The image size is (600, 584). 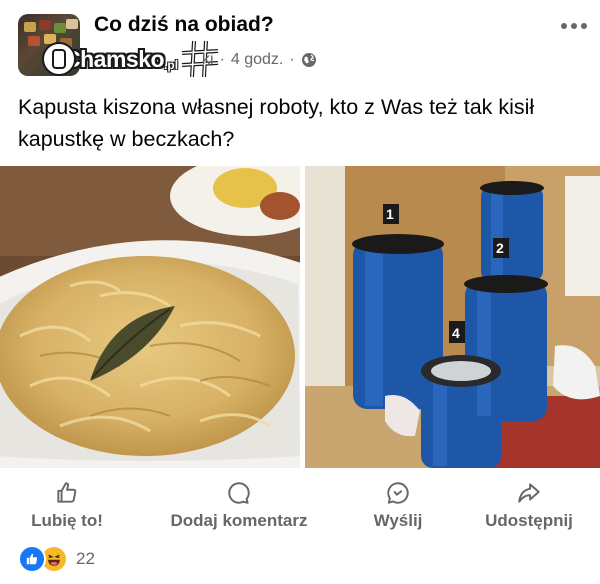 I want to click on like-label: Lubię to!, so click(x=67, y=520).